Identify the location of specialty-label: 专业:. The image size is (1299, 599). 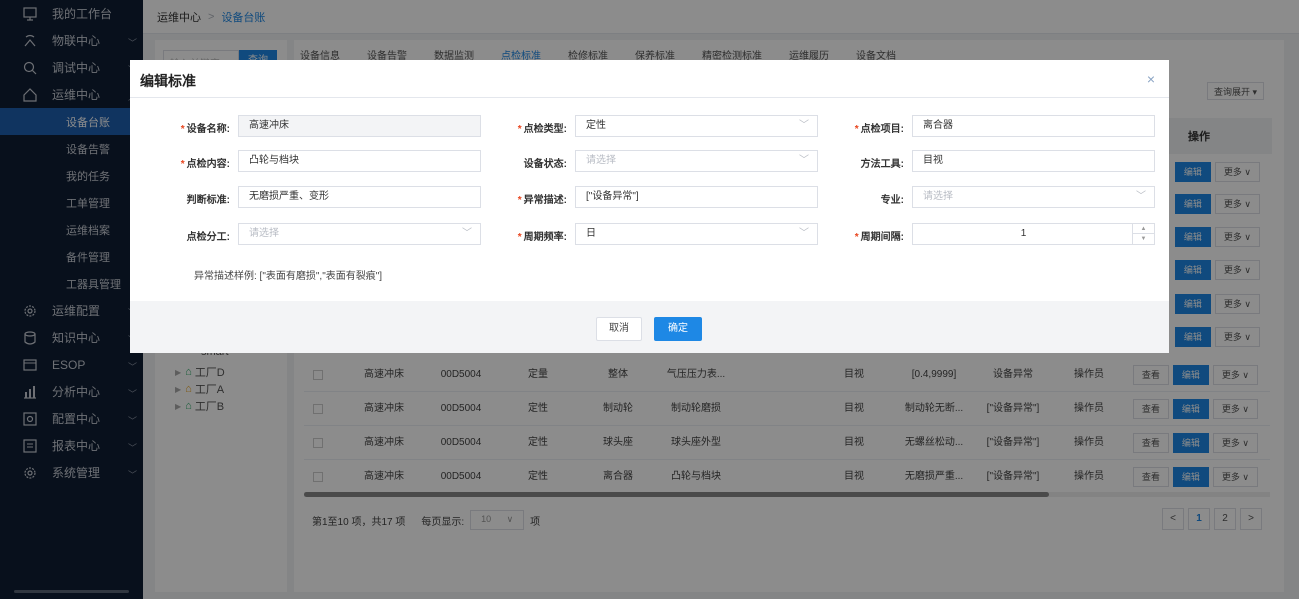
(892, 200).